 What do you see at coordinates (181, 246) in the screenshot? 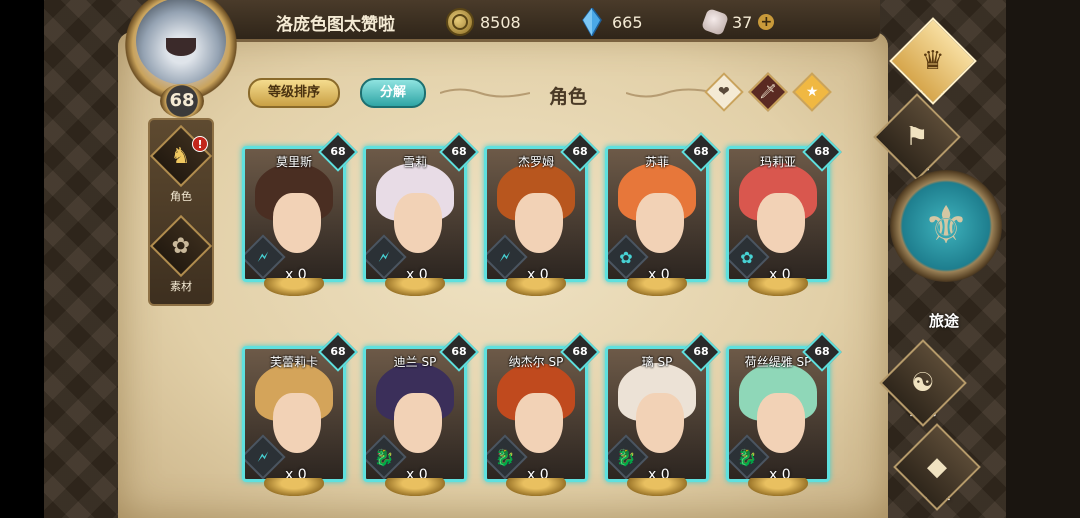
I see `material-icon: ✿` at bounding box center [181, 246].